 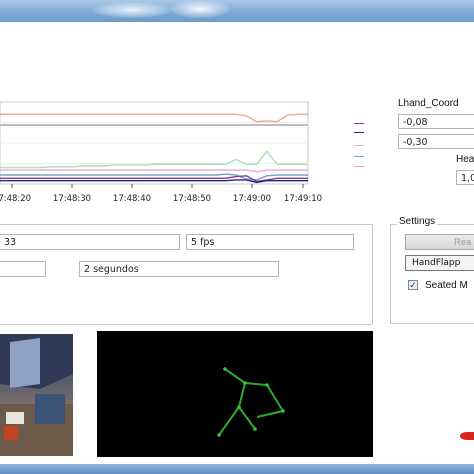 I want to click on x-tick-label: 17:49:00, so click(x=252, y=199).